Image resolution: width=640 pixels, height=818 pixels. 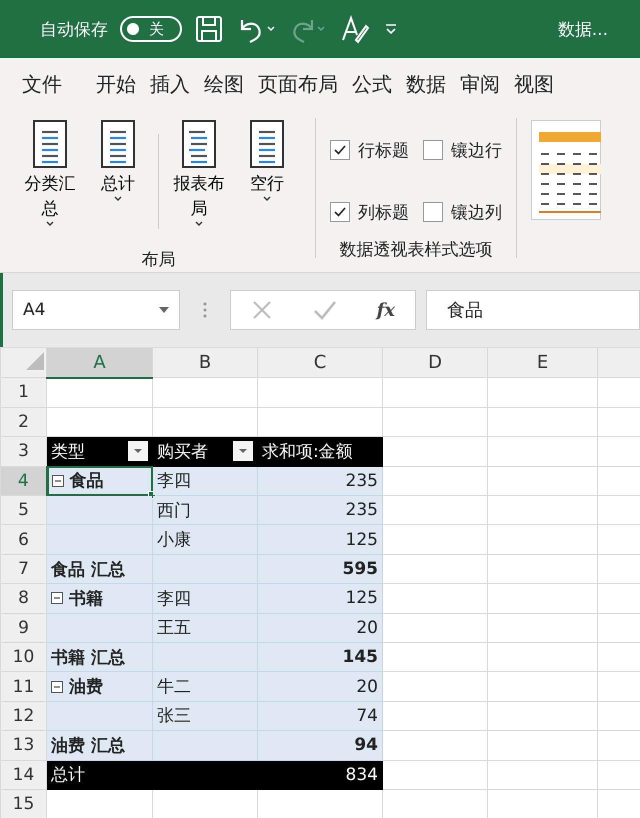 I want to click on row-header: 12, so click(x=23, y=716).